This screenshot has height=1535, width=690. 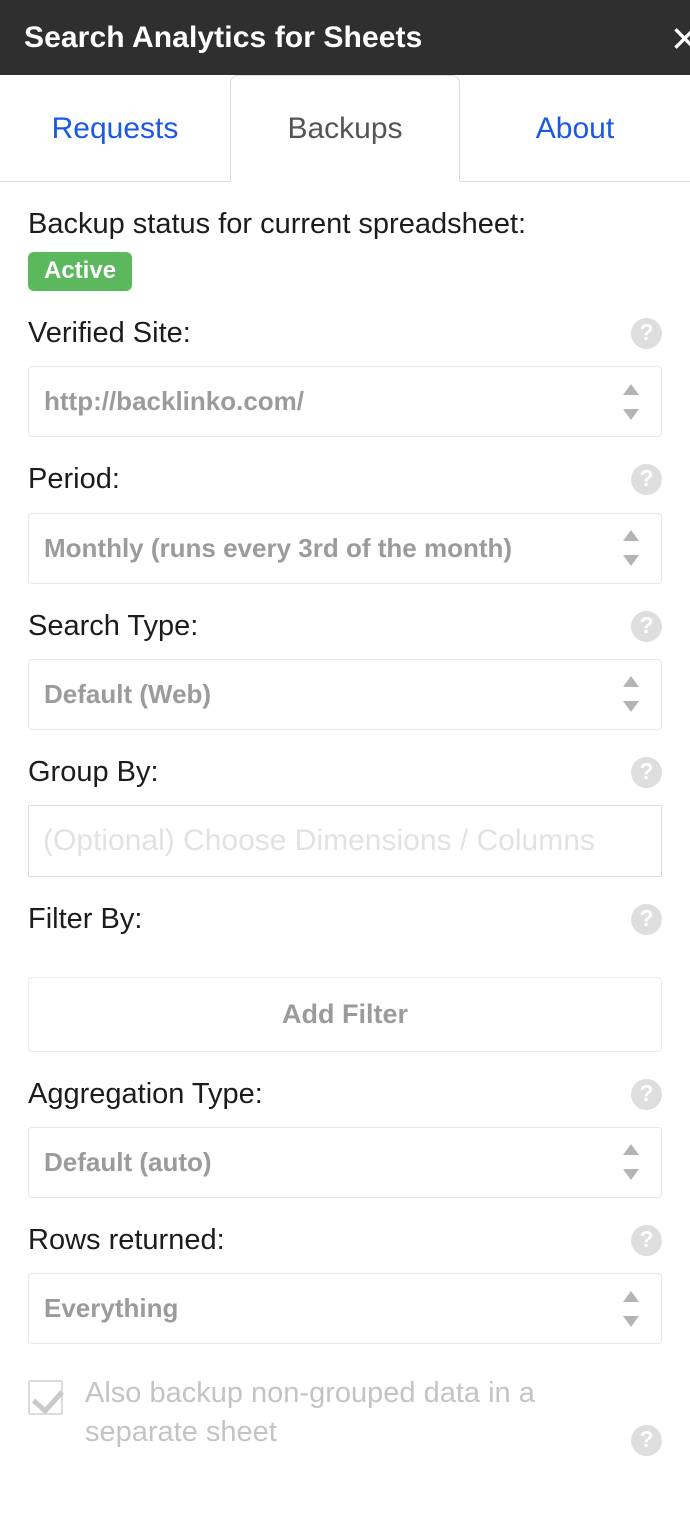 What do you see at coordinates (345, 1014) in the screenshot?
I see `add-filter-button: Add Filter` at bounding box center [345, 1014].